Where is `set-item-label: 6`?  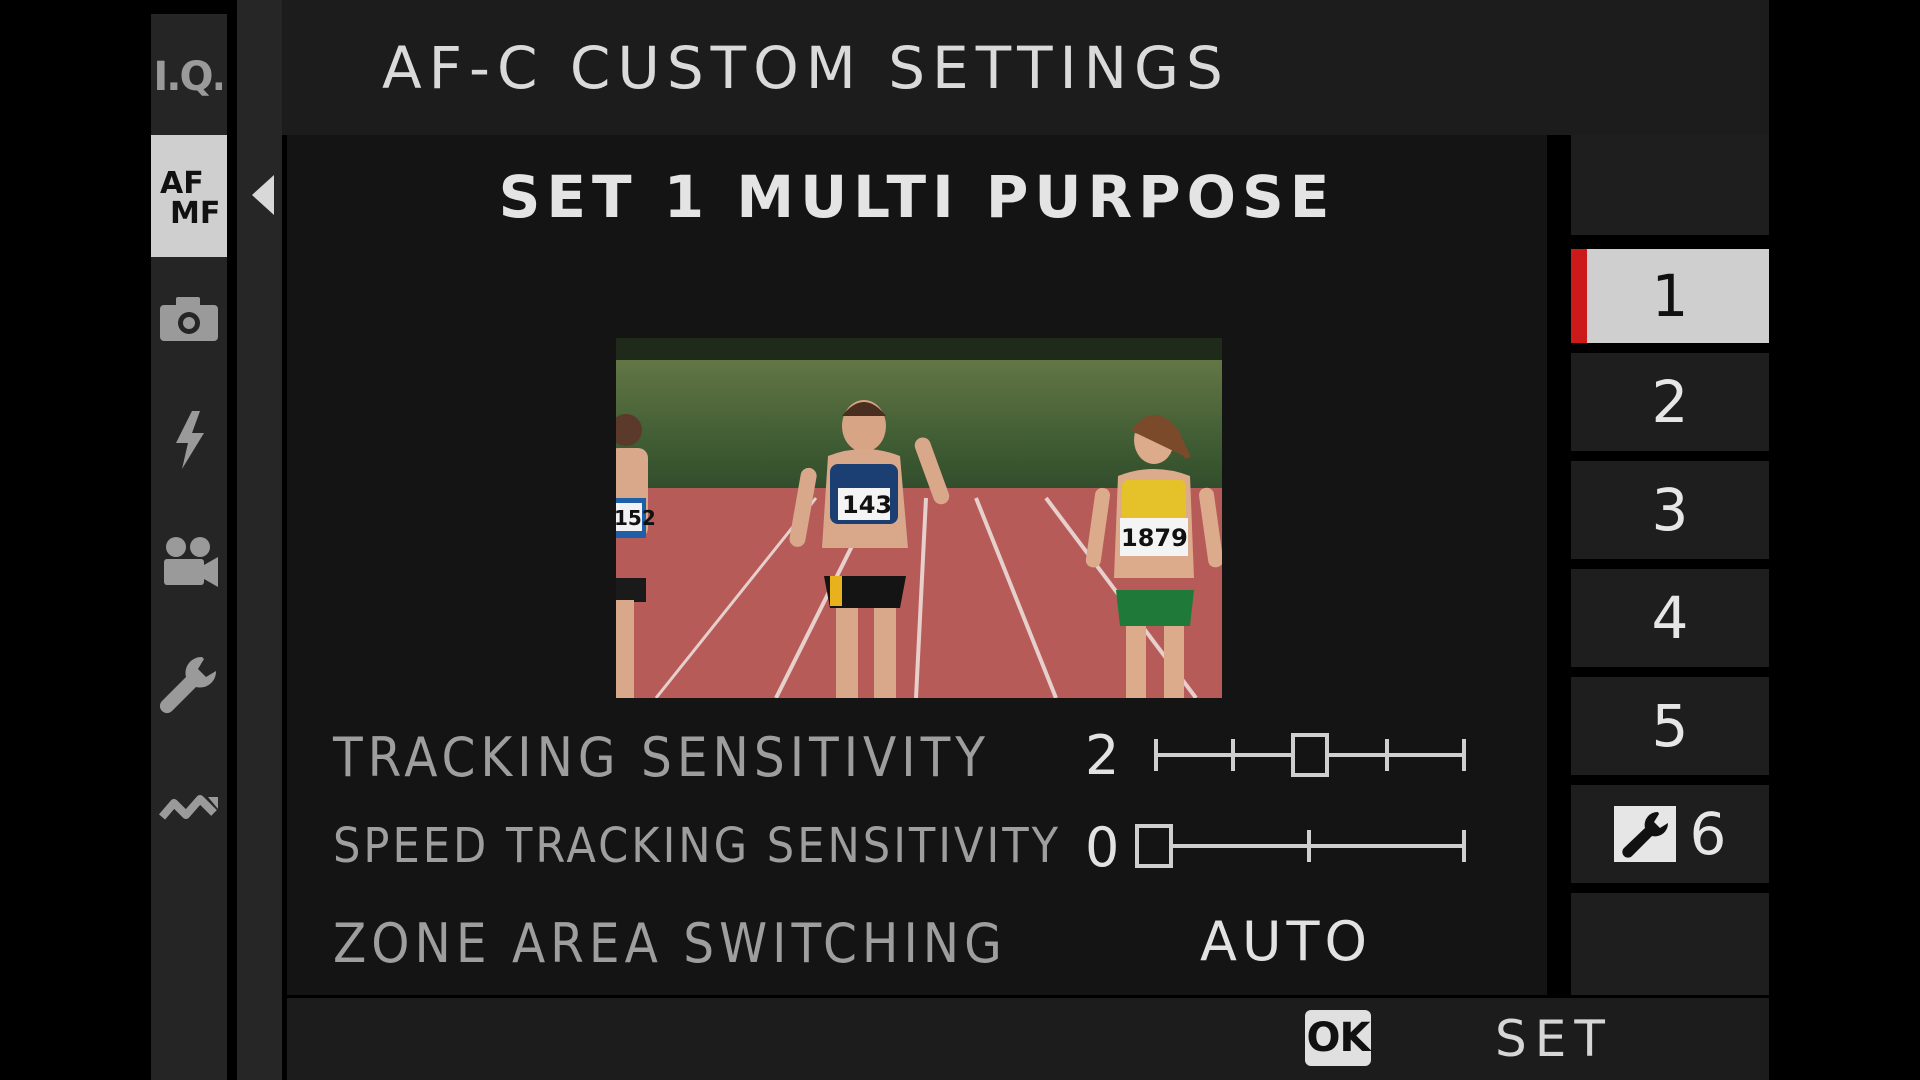
set-item-label: 6 is located at coordinates (1708, 834).